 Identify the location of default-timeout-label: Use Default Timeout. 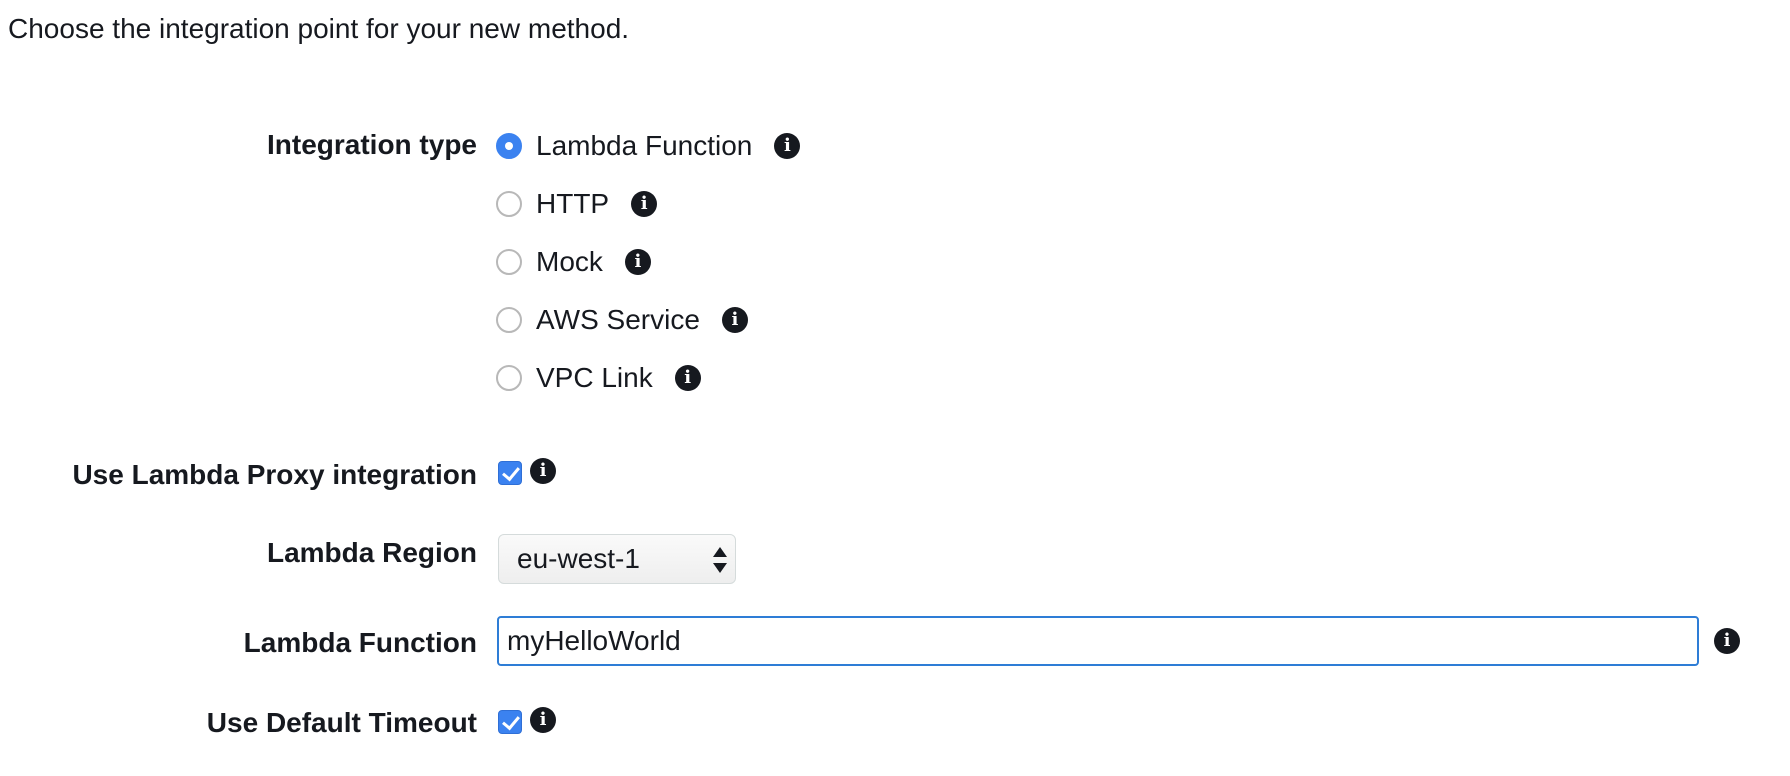
(341, 722).